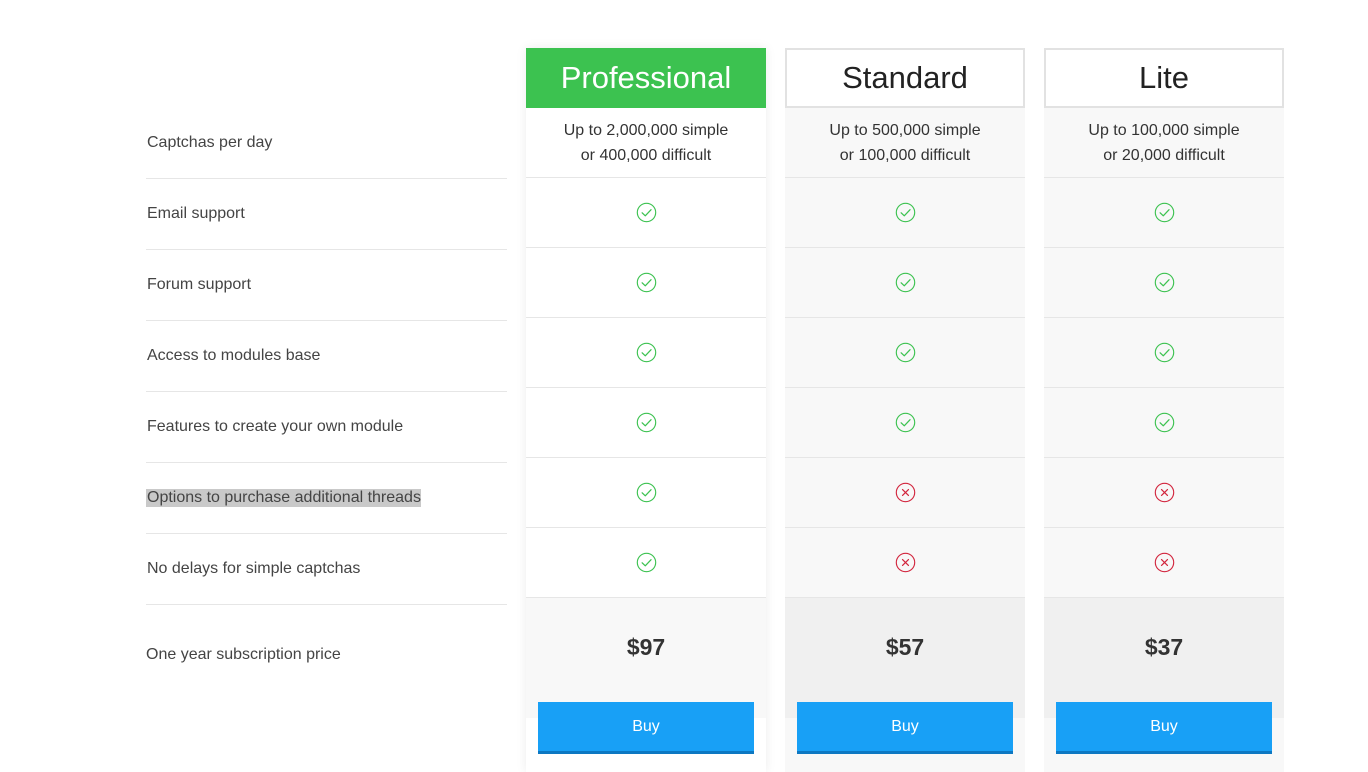 The image size is (1368, 772). Describe the element at coordinates (326, 356) in the screenshot. I see `feature-label-modules-base: Access to modules base` at that location.